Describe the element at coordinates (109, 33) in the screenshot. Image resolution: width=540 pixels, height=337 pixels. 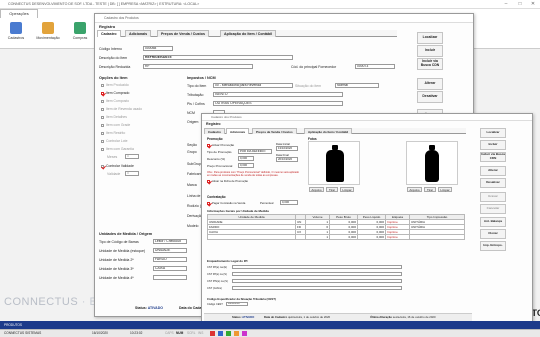
I see `tab-cadastro: Cadastro` at that location.